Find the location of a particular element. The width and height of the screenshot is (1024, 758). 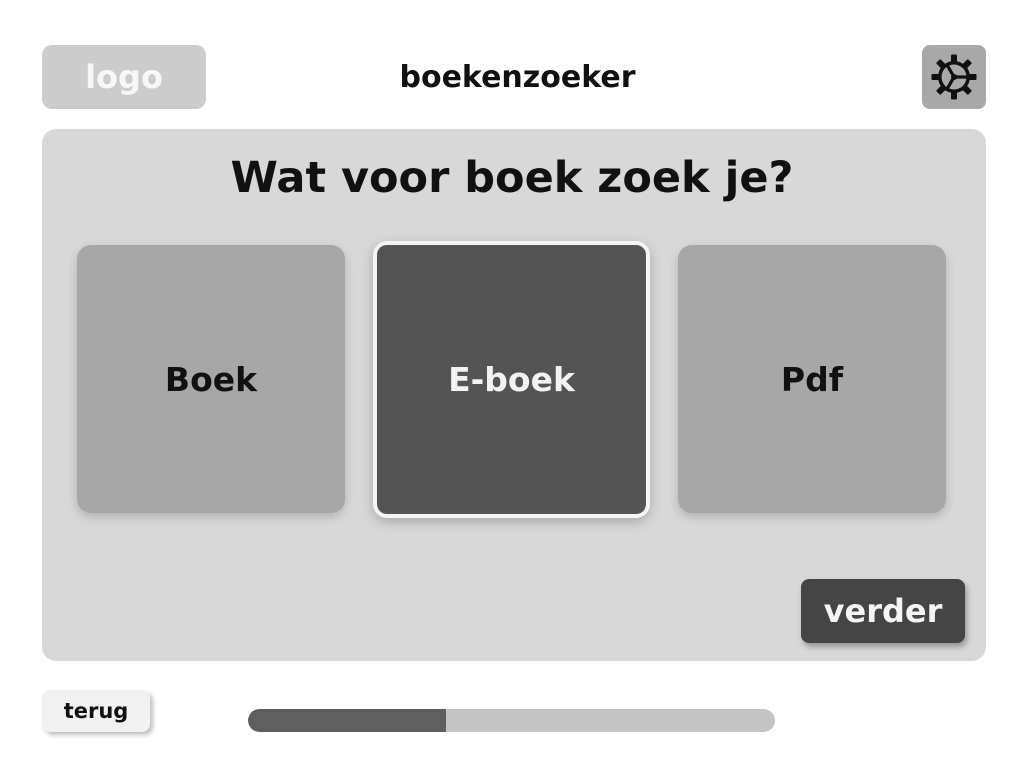

progress-fill is located at coordinates (347, 720).